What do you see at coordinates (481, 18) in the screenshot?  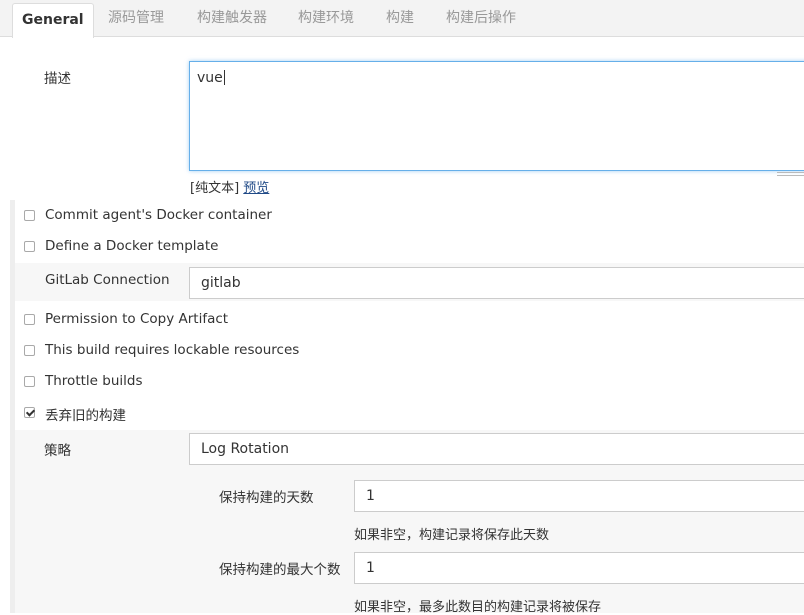 I see `tab-post-build: 构建后操作` at bounding box center [481, 18].